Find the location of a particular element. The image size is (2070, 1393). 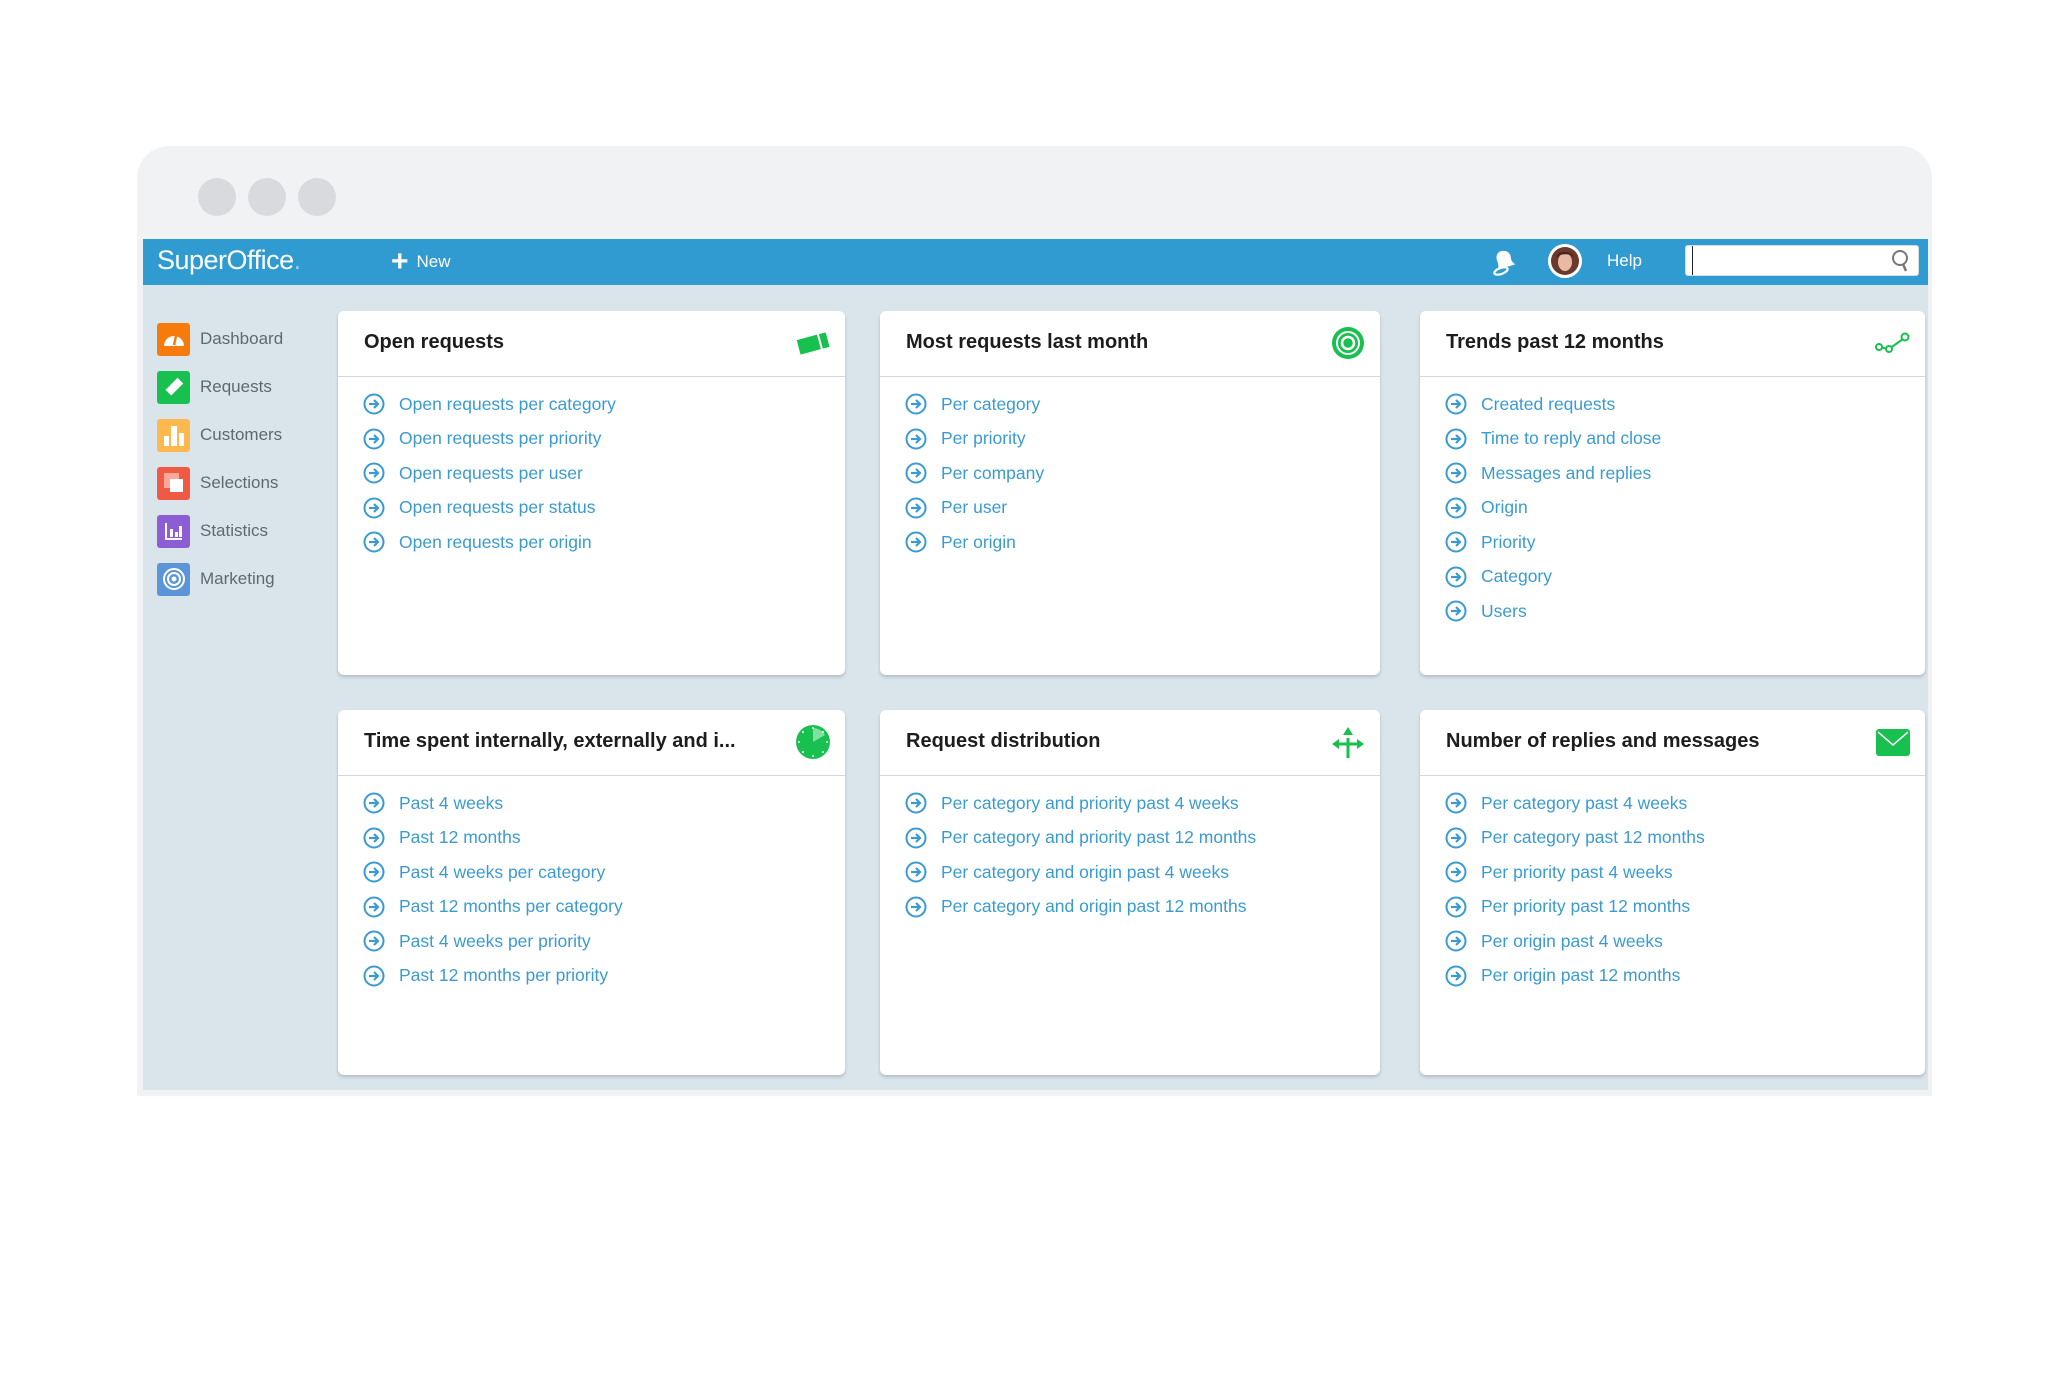

report-link-label: Open requests per user is located at coordinates (491, 472).